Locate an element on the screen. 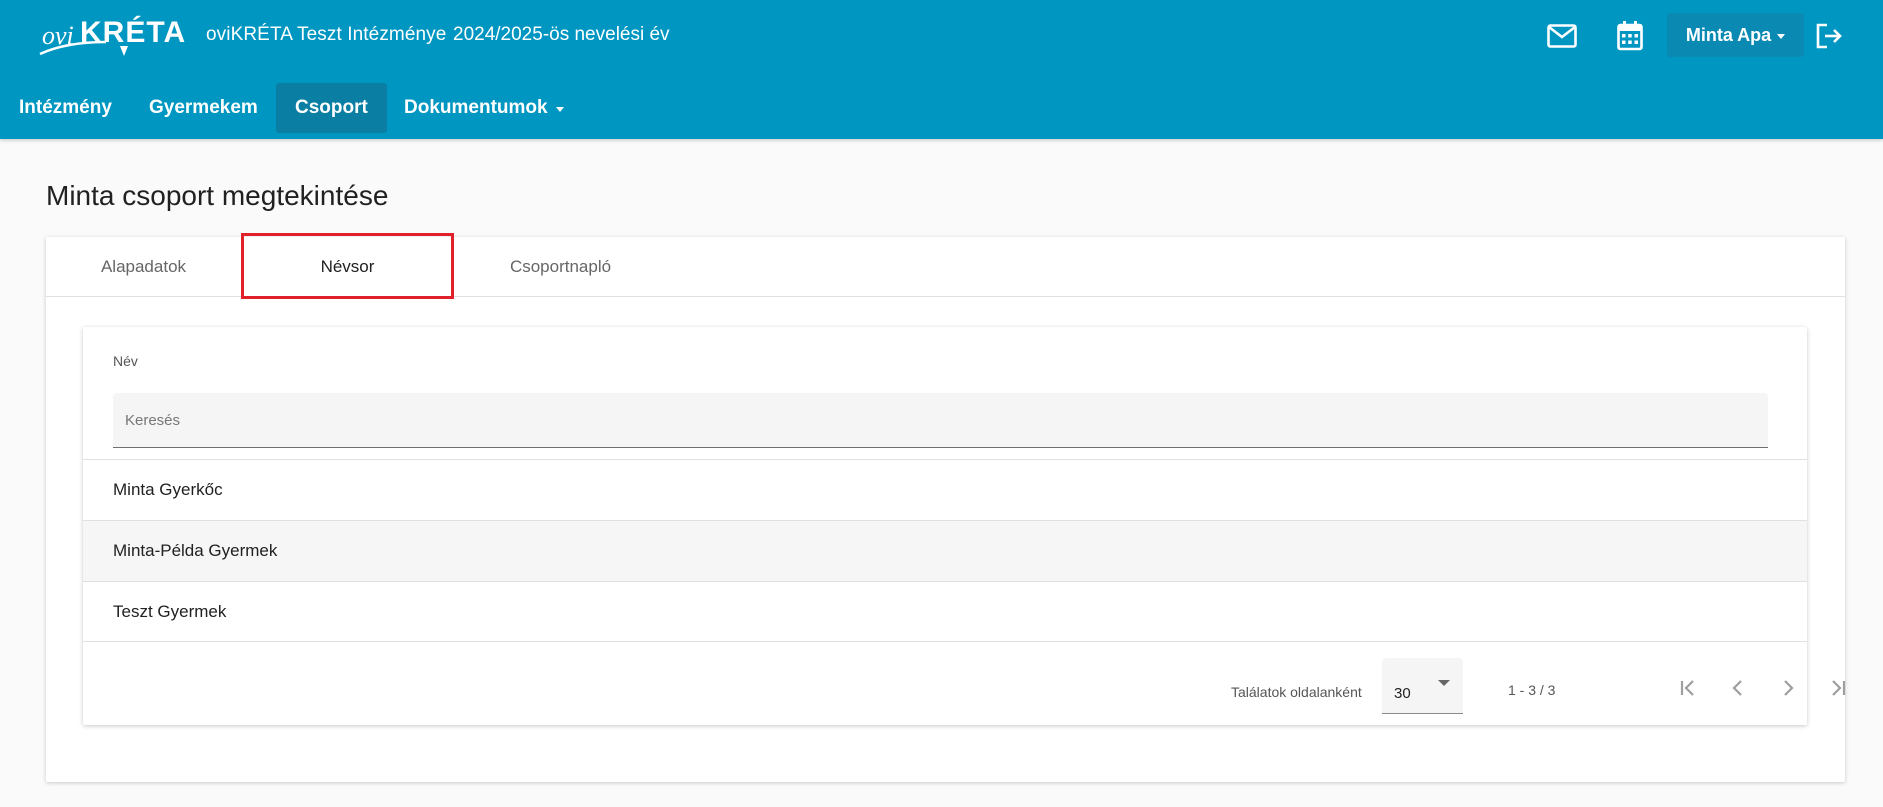  table-row: Teszt Gyermek is located at coordinates (945, 611).